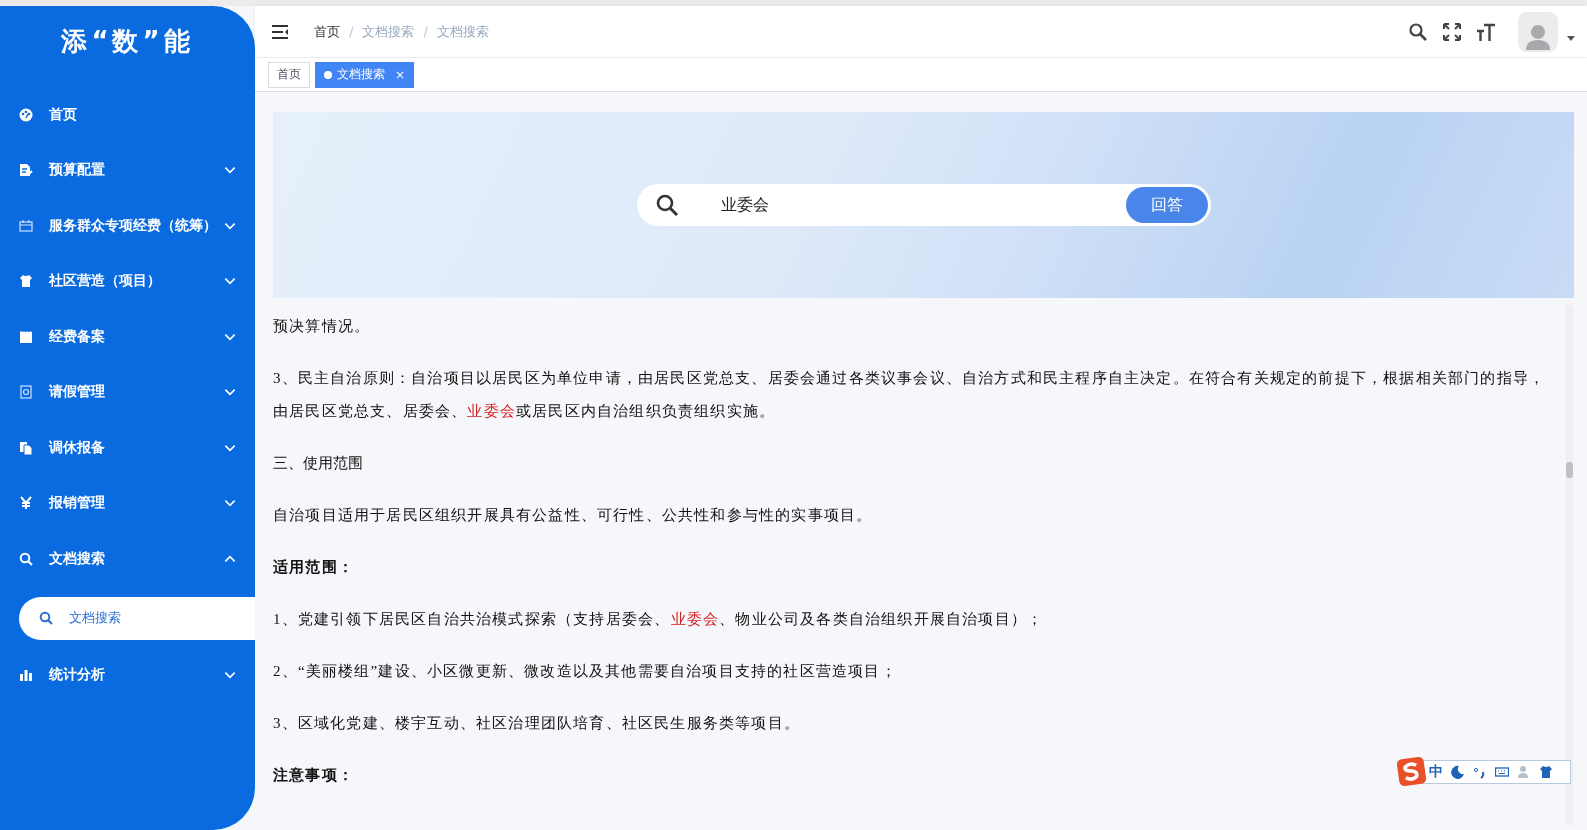 The height and width of the screenshot is (830, 1587). I want to click on tab: 文档搜索 ×, so click(365, 74).